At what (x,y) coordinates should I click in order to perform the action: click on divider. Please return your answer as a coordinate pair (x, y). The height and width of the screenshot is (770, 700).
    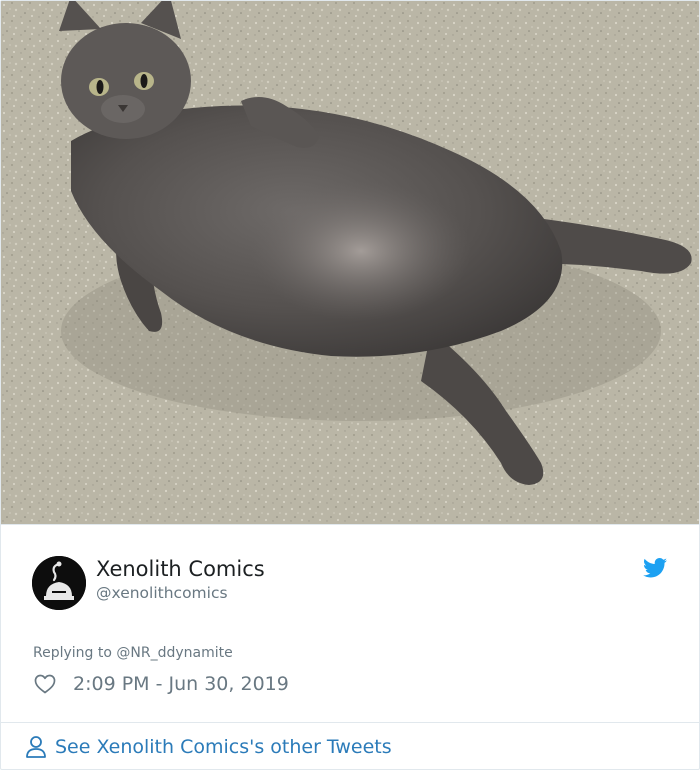
    Looking at the image, I should click on (350, 722).